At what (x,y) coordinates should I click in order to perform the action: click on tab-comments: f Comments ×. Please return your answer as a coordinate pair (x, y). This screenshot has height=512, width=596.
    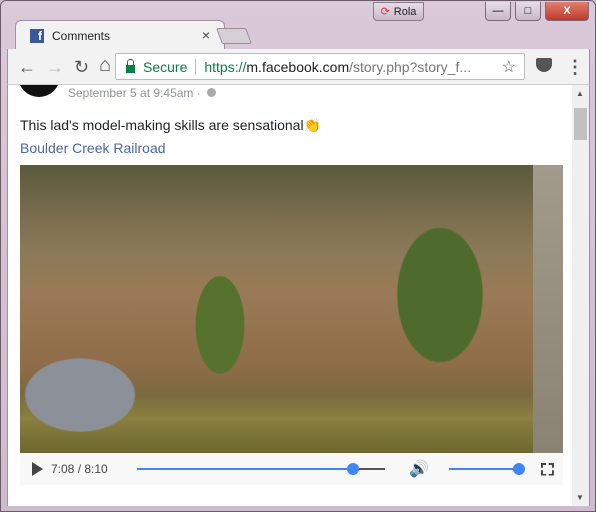
    Looking at the image, I should click on (120, 35).